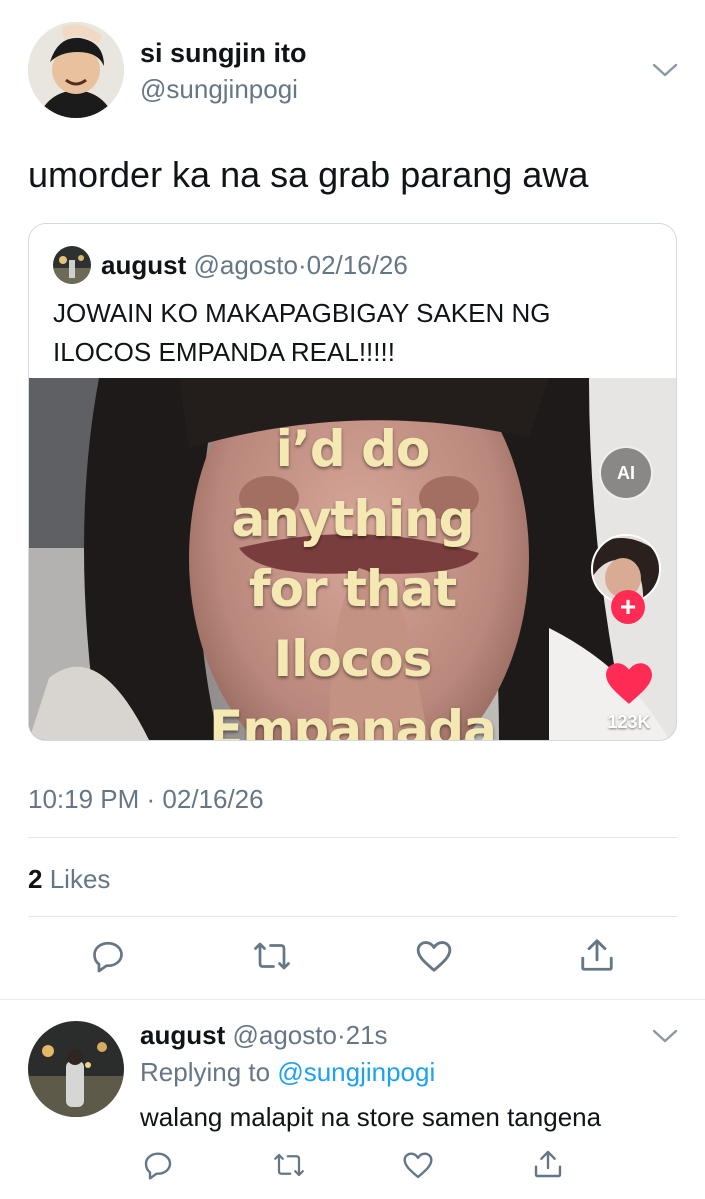 This screenshot has width=705, height=1199. I want to click on media-caption-line2: anything, so click(353, 519).